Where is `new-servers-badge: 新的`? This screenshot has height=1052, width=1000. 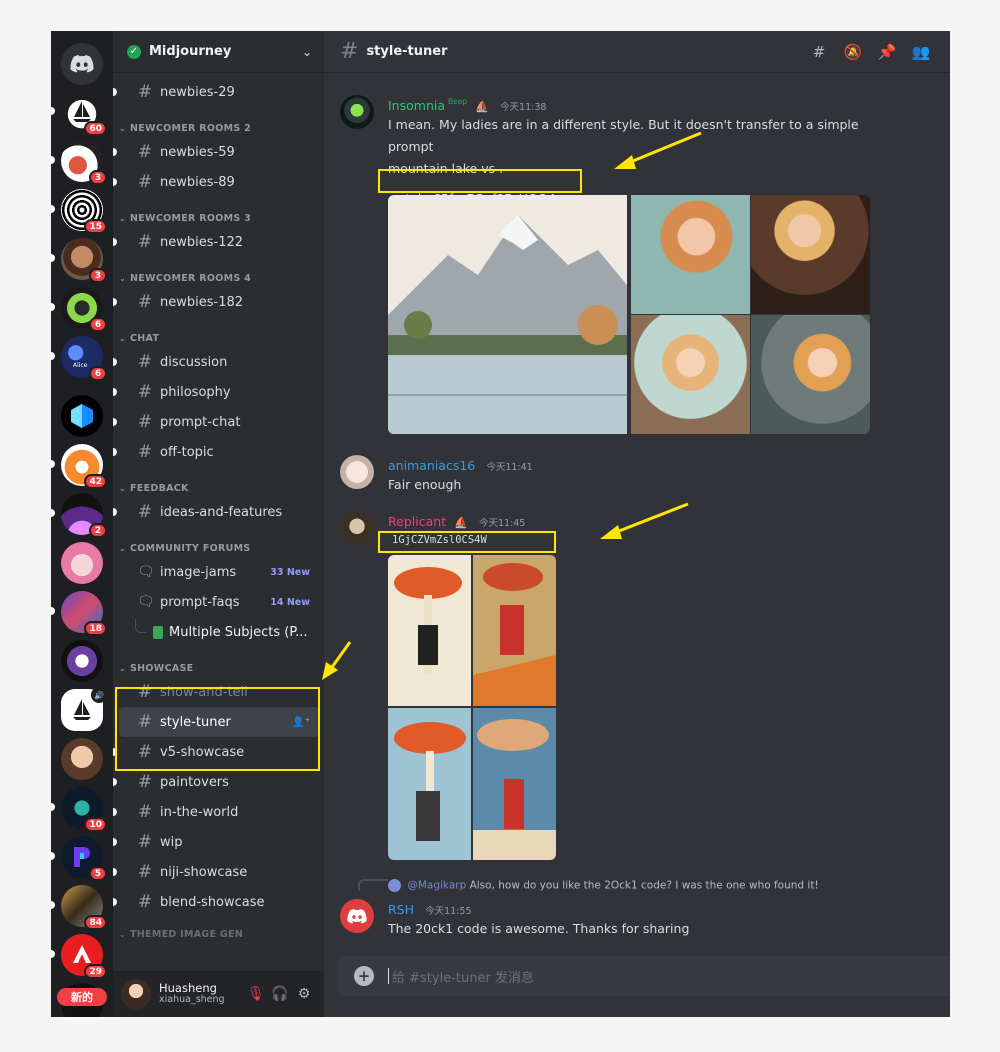 new-servers-badge: 新的 is located at coordinates (82, 997).